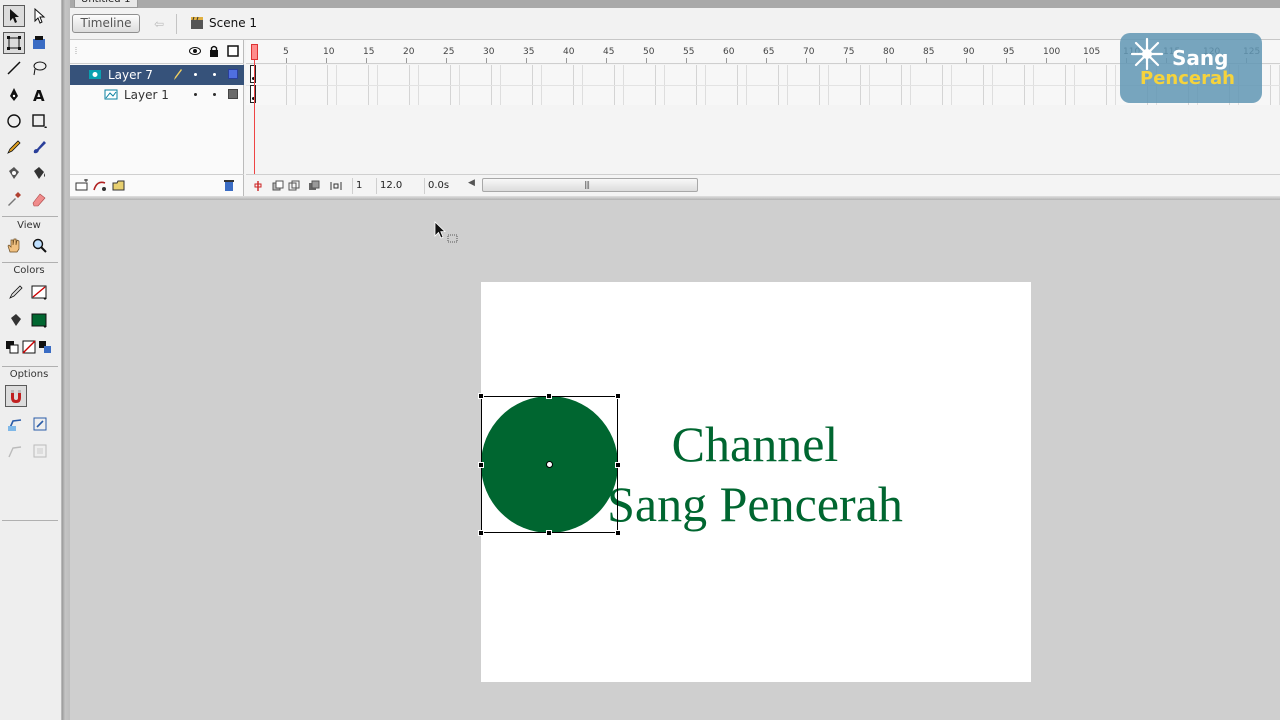 The image size is (1280, 720). I want to click on channel-watermark-logo: Sang Pencerah, so click(1191, 68).